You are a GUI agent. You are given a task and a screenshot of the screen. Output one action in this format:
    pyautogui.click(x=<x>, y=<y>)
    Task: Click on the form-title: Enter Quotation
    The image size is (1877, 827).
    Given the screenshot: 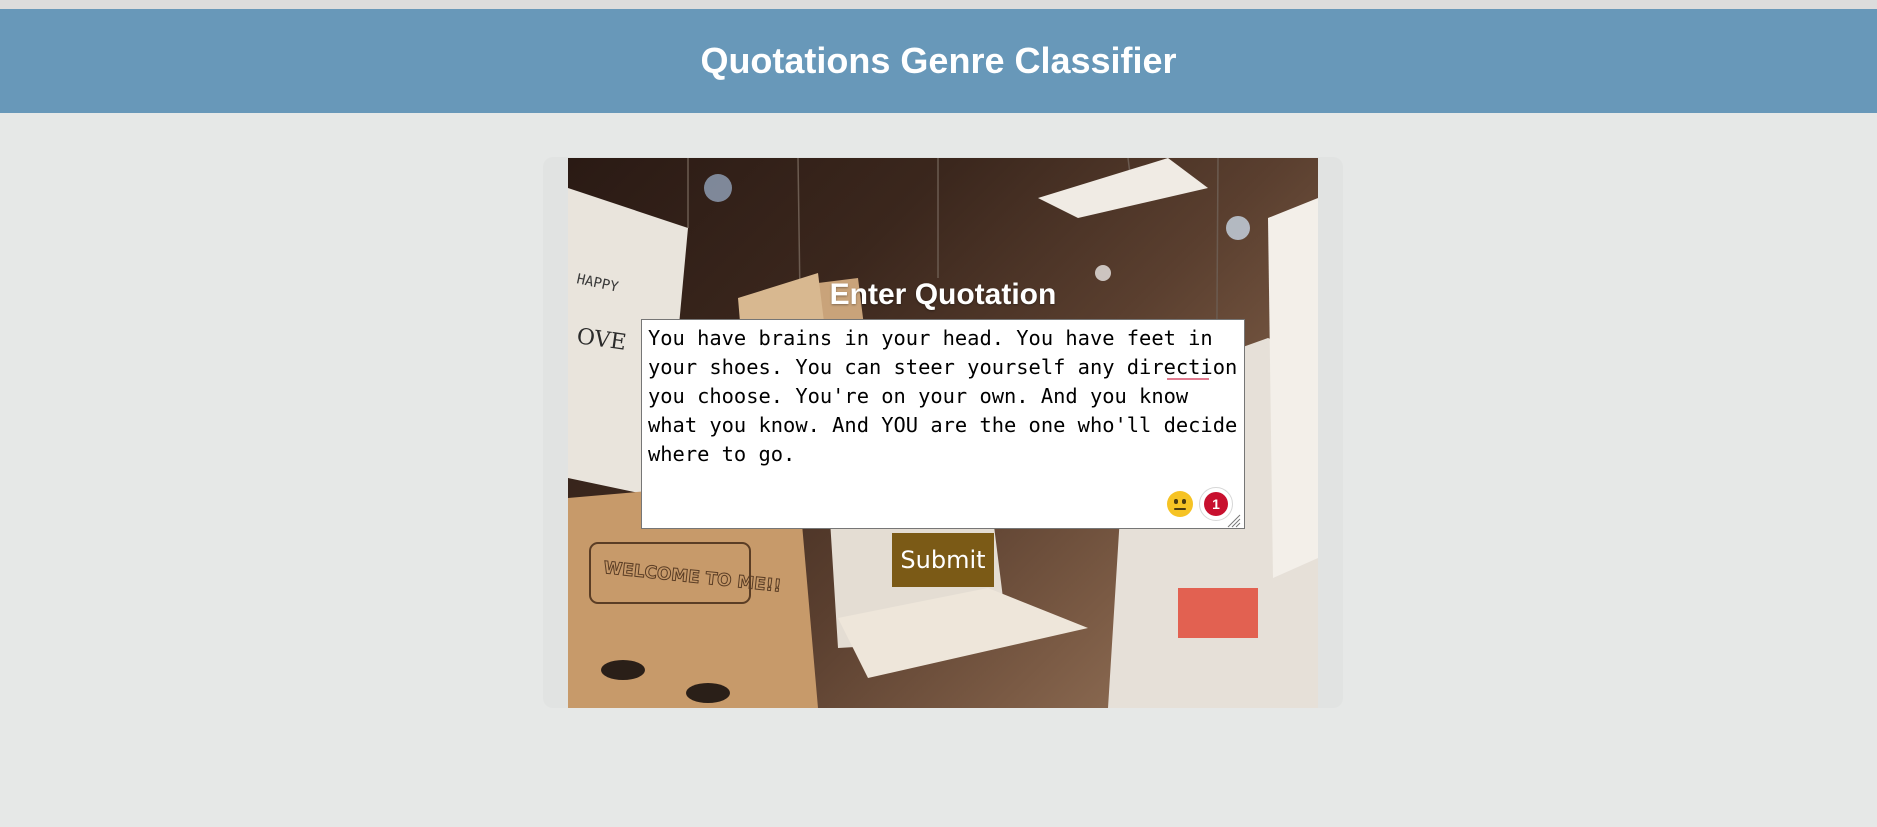 What is the action you would take?
    pyautogui.click(x=943, y=294)
    